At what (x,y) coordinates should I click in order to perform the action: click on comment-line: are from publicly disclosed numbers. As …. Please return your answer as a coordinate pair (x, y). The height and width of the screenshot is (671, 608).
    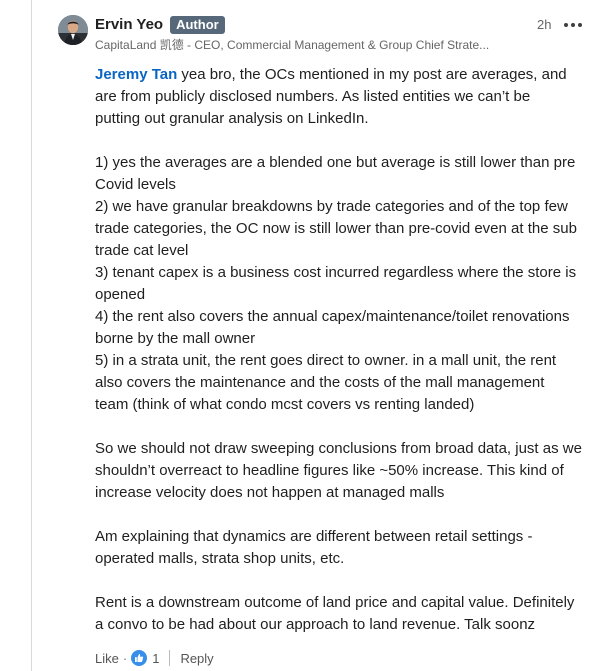
    Looking at the image, I should click on (313, 96).